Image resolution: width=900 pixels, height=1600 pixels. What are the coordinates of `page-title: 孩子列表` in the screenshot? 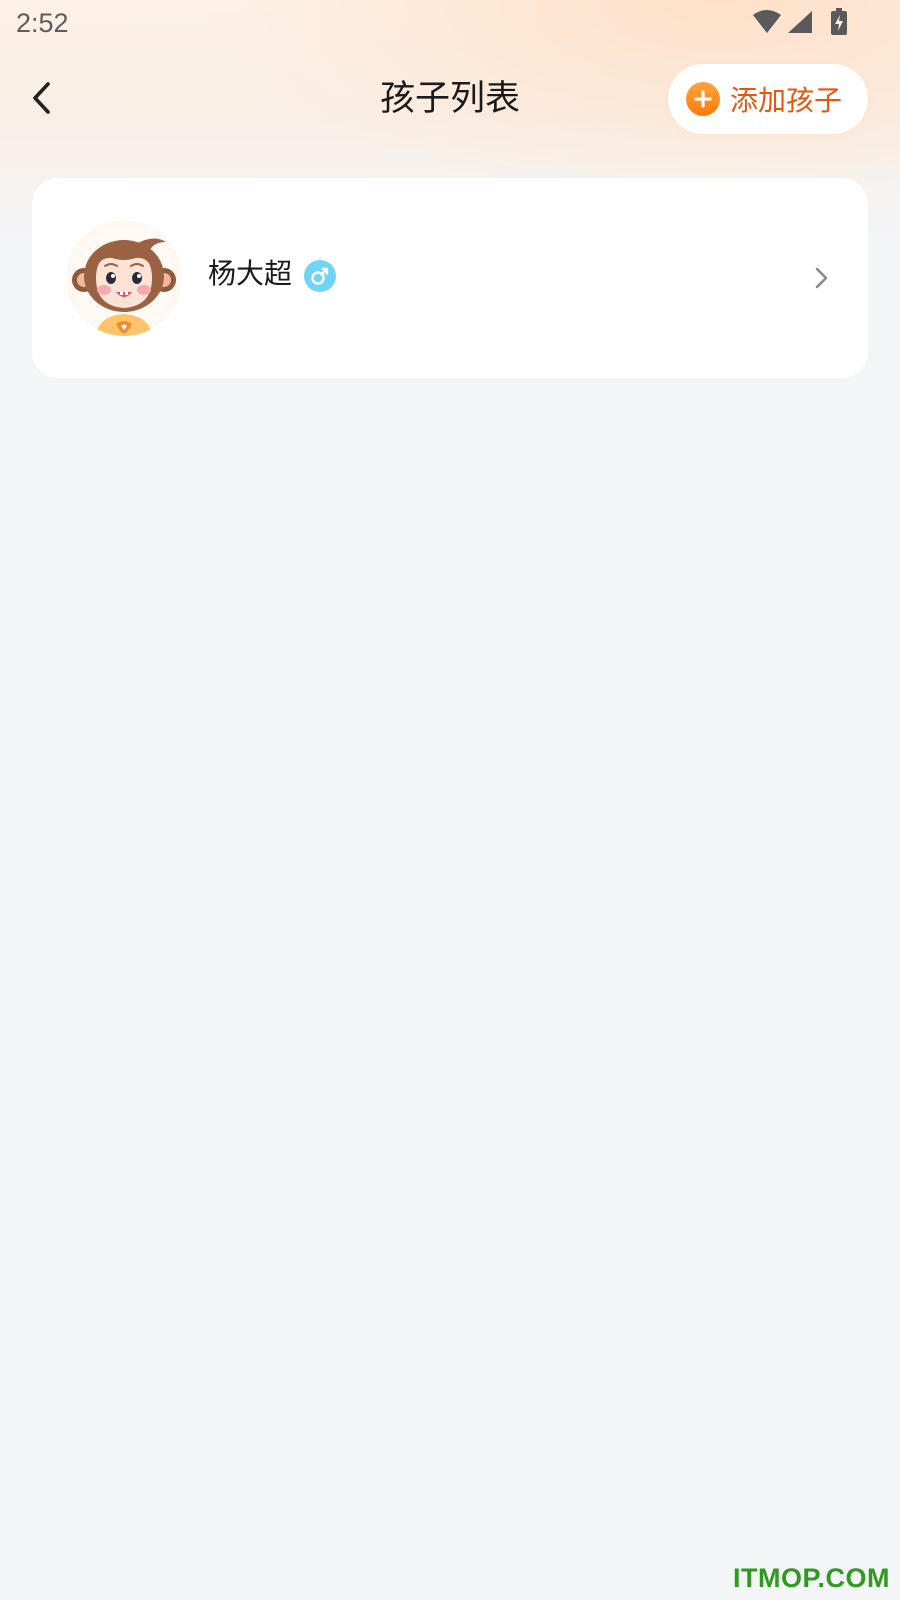 It's located at (449, 99).